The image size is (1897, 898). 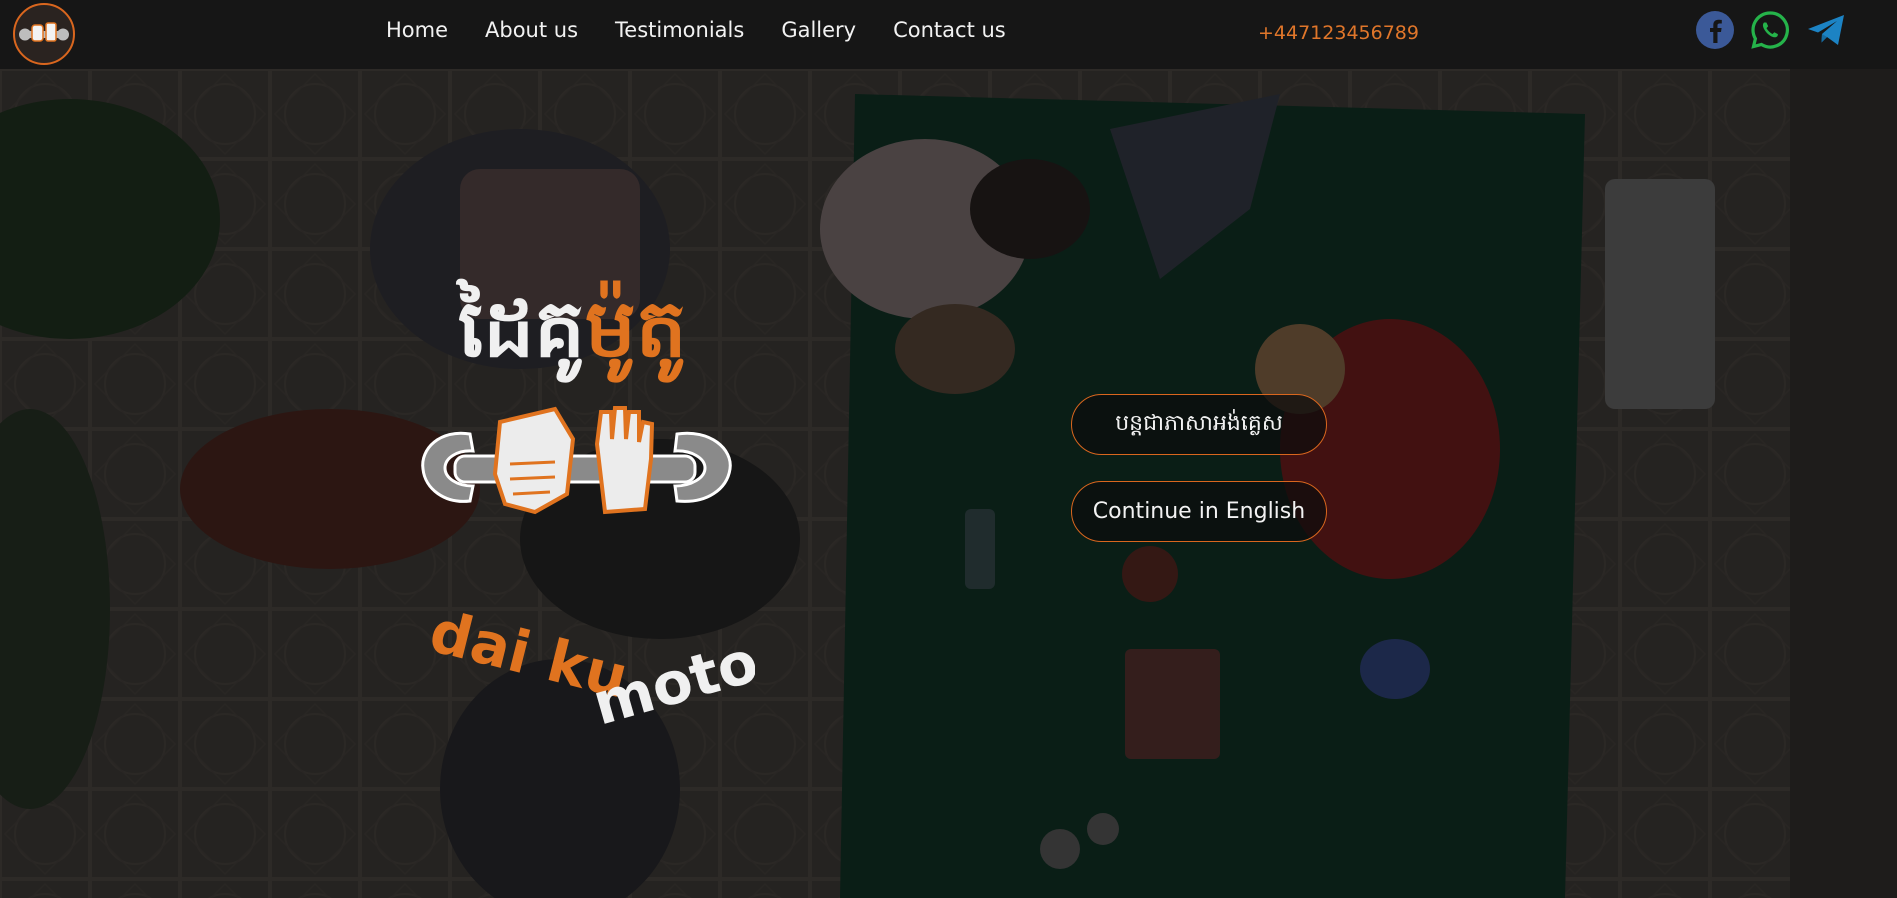 I want to click on telegram-icon, so click(x=1826, y=30).